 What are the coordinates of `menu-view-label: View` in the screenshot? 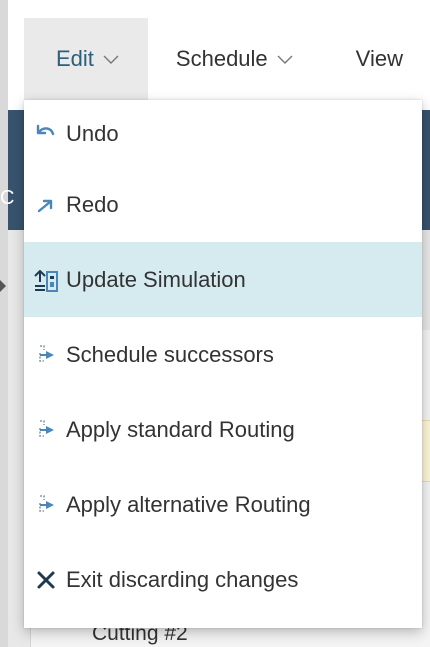 It's located at (379, 58).